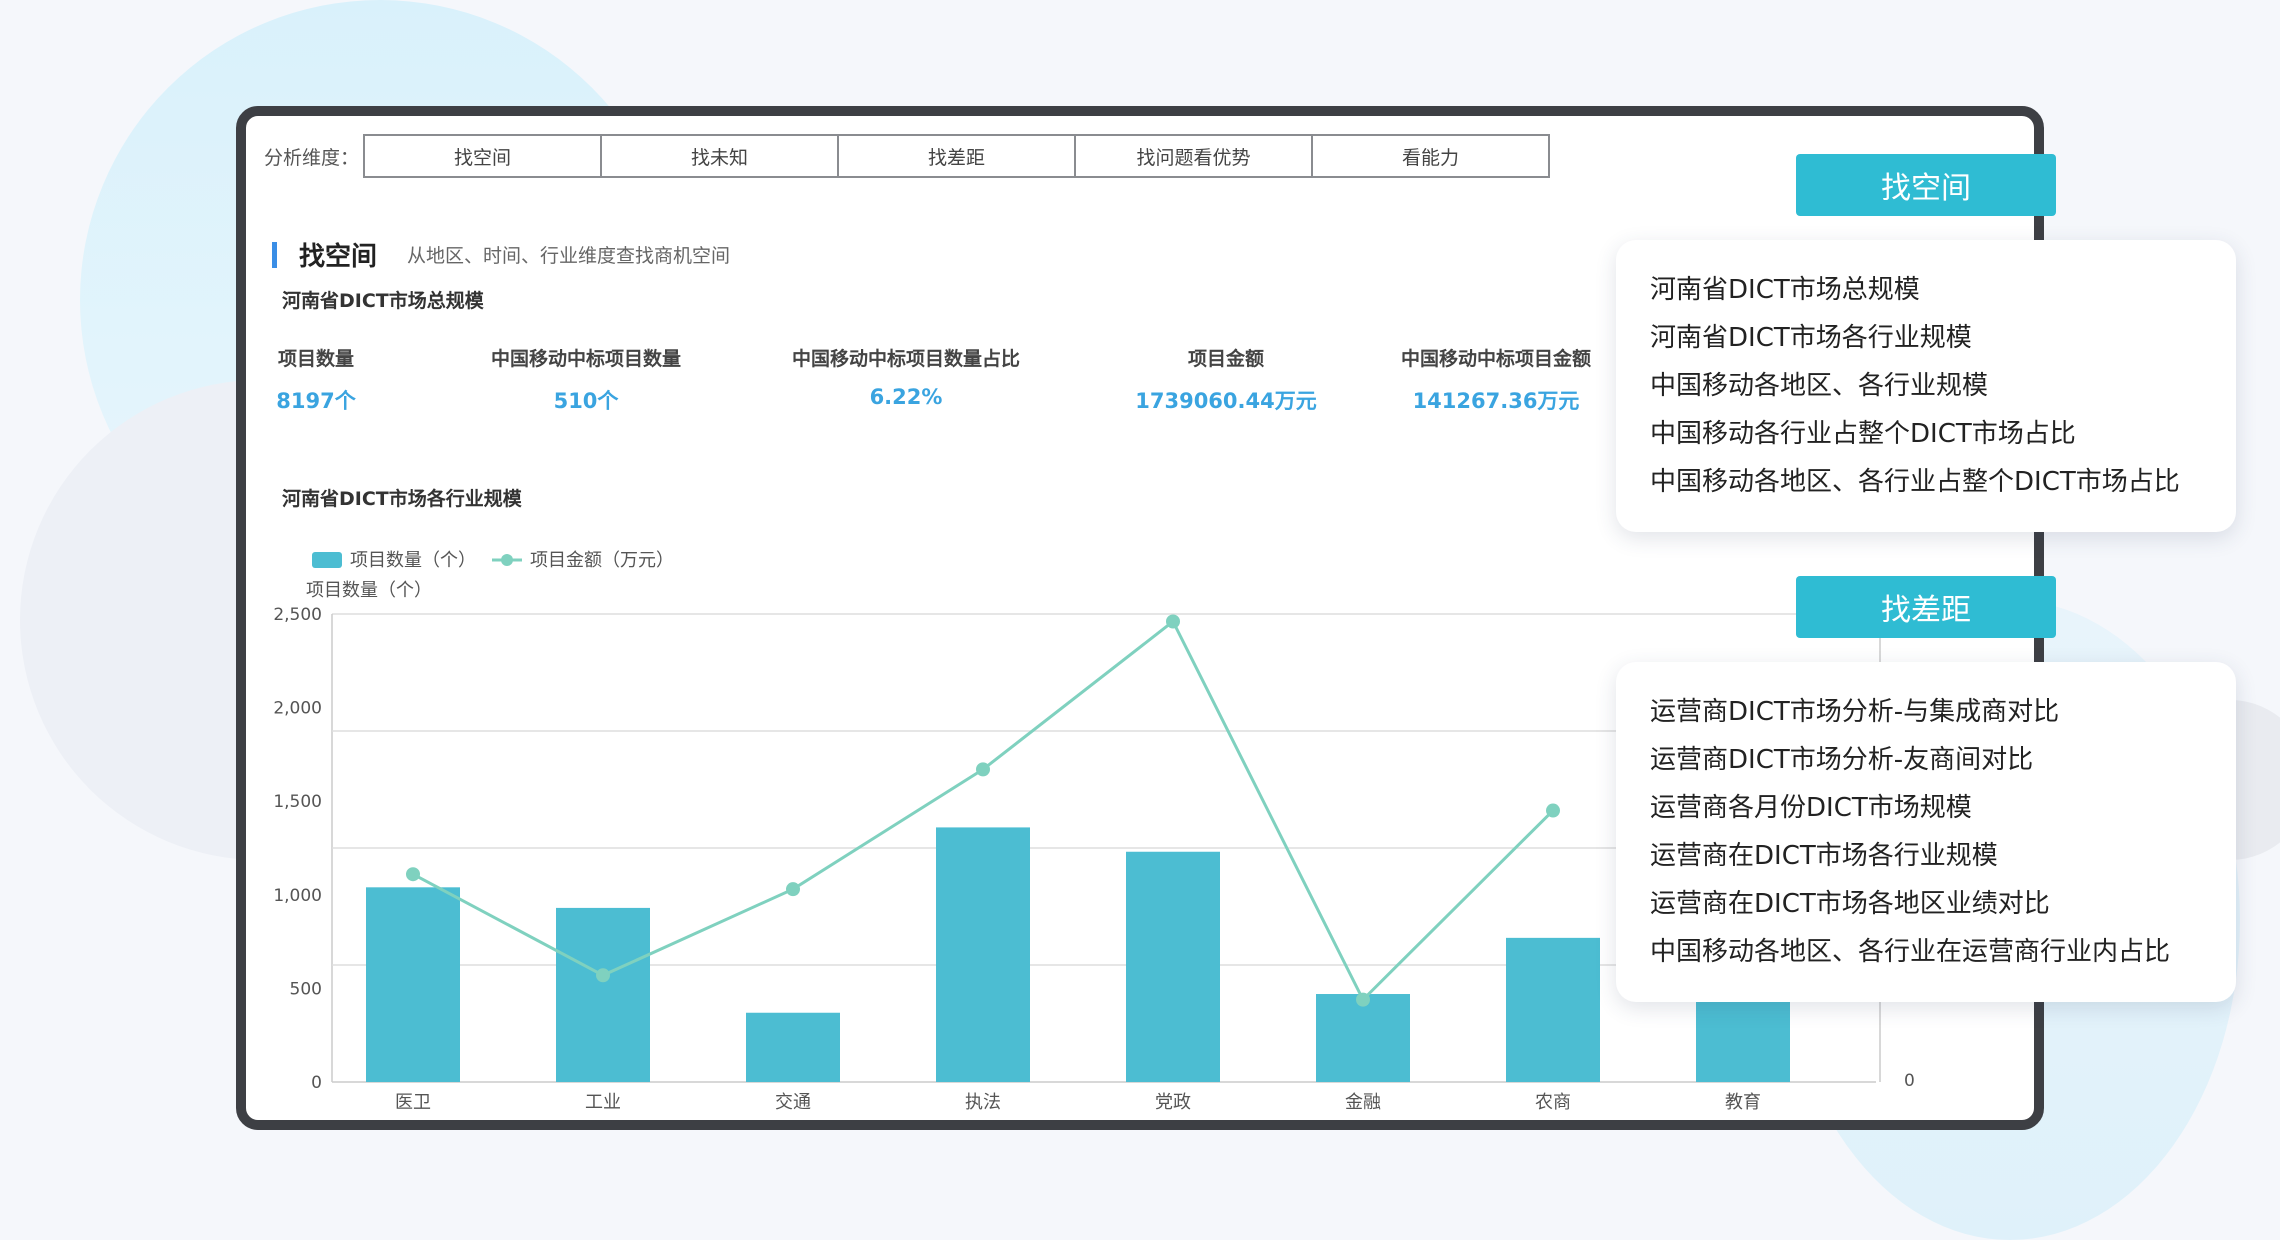  What do you see at coordinates (413, 560) in the screenshot?
I see `legend-bar-label: 项目数量（个）` at bounding box center [413, 560].